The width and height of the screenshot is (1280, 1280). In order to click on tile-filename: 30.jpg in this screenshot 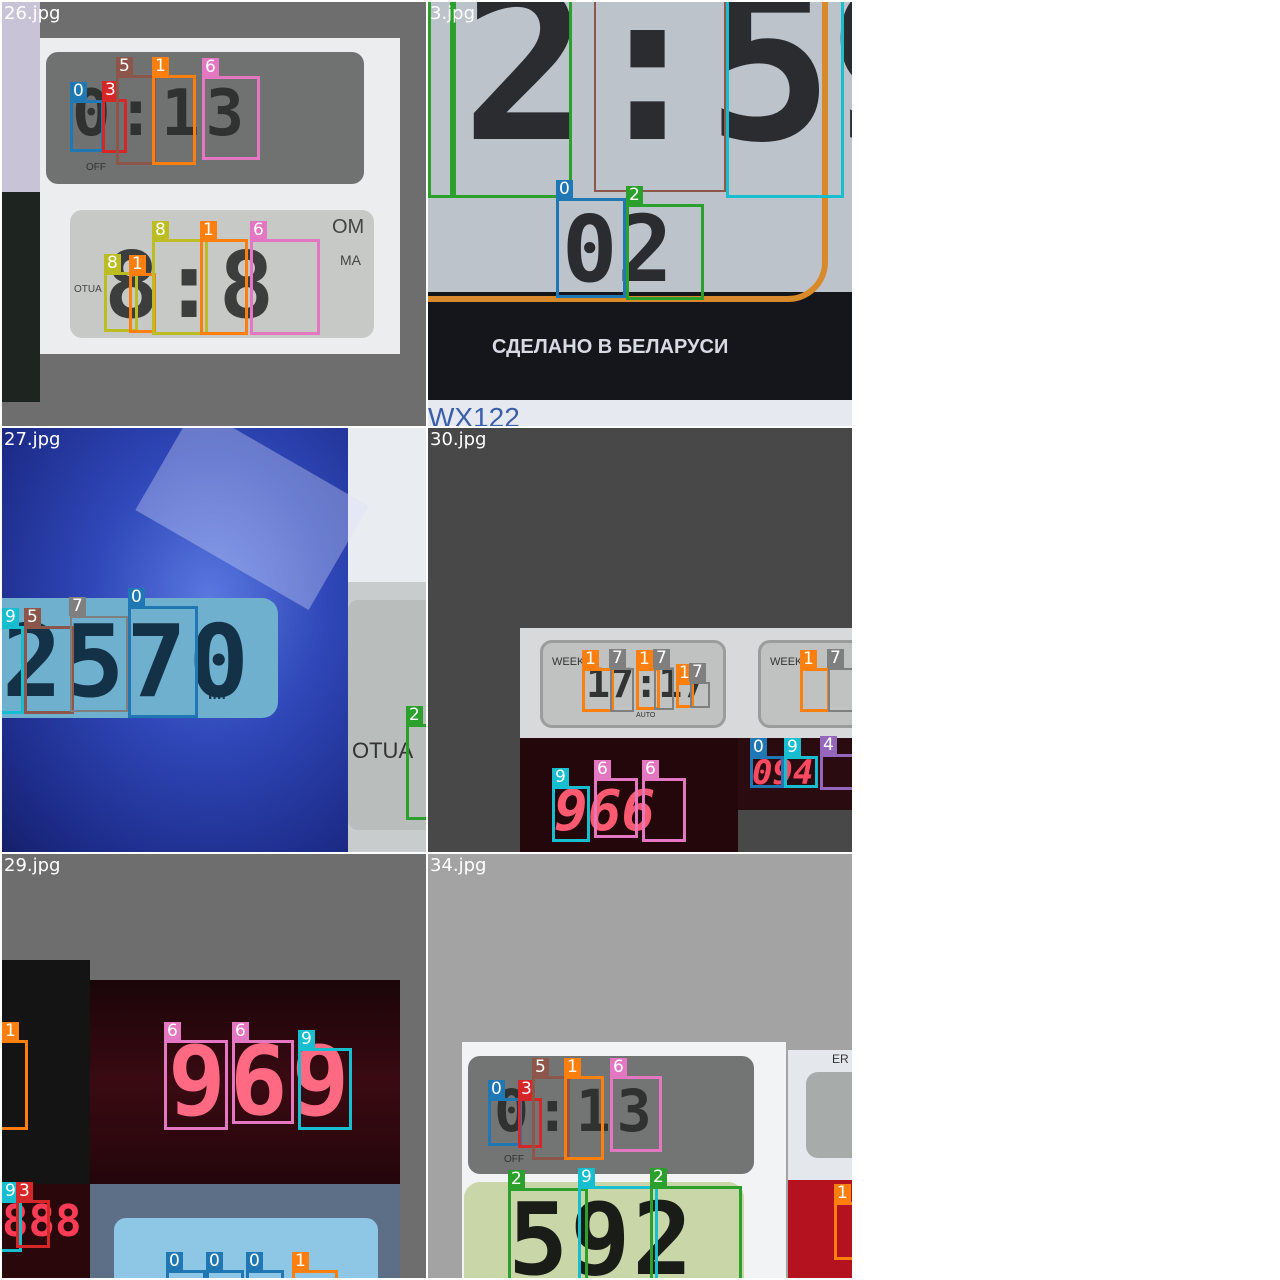, I will do `click(458, 439)`.